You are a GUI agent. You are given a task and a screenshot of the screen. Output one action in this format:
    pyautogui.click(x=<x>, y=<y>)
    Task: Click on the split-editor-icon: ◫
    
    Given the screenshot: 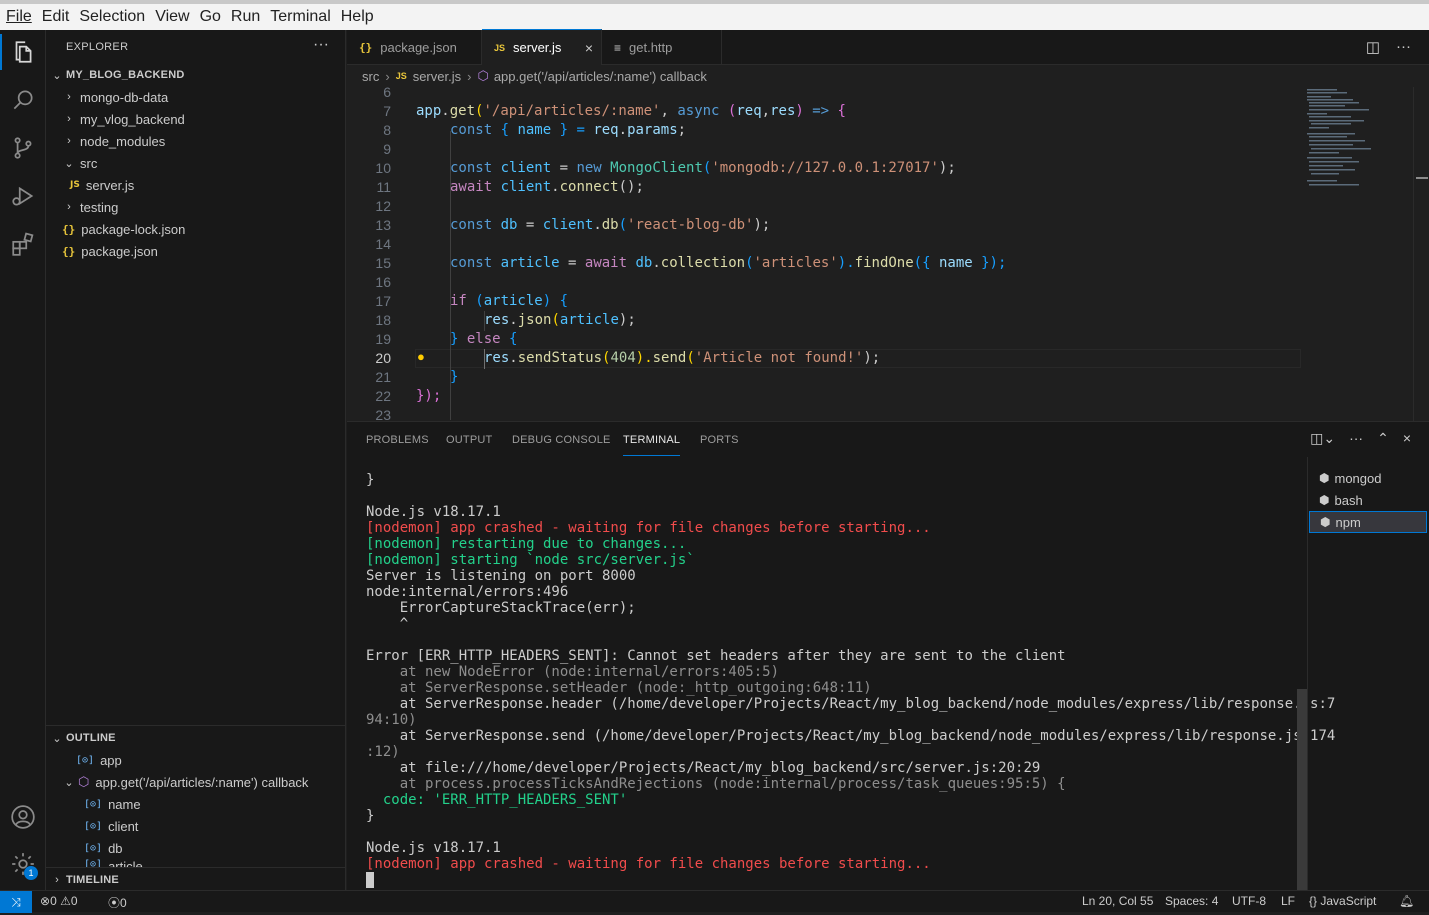 What is the action you would take?
    pyautogui.click(x=1373, y=47)
    